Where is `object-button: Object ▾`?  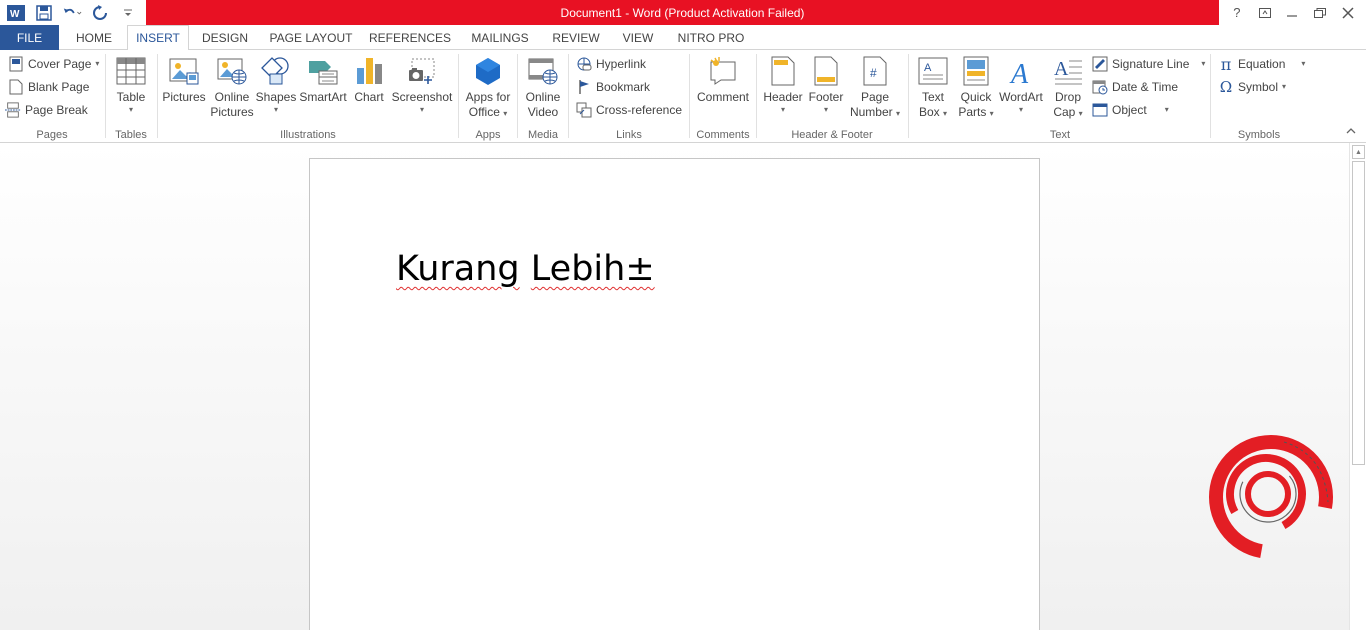 object-button: Object ▾ is located at coordinates (1130, 110).